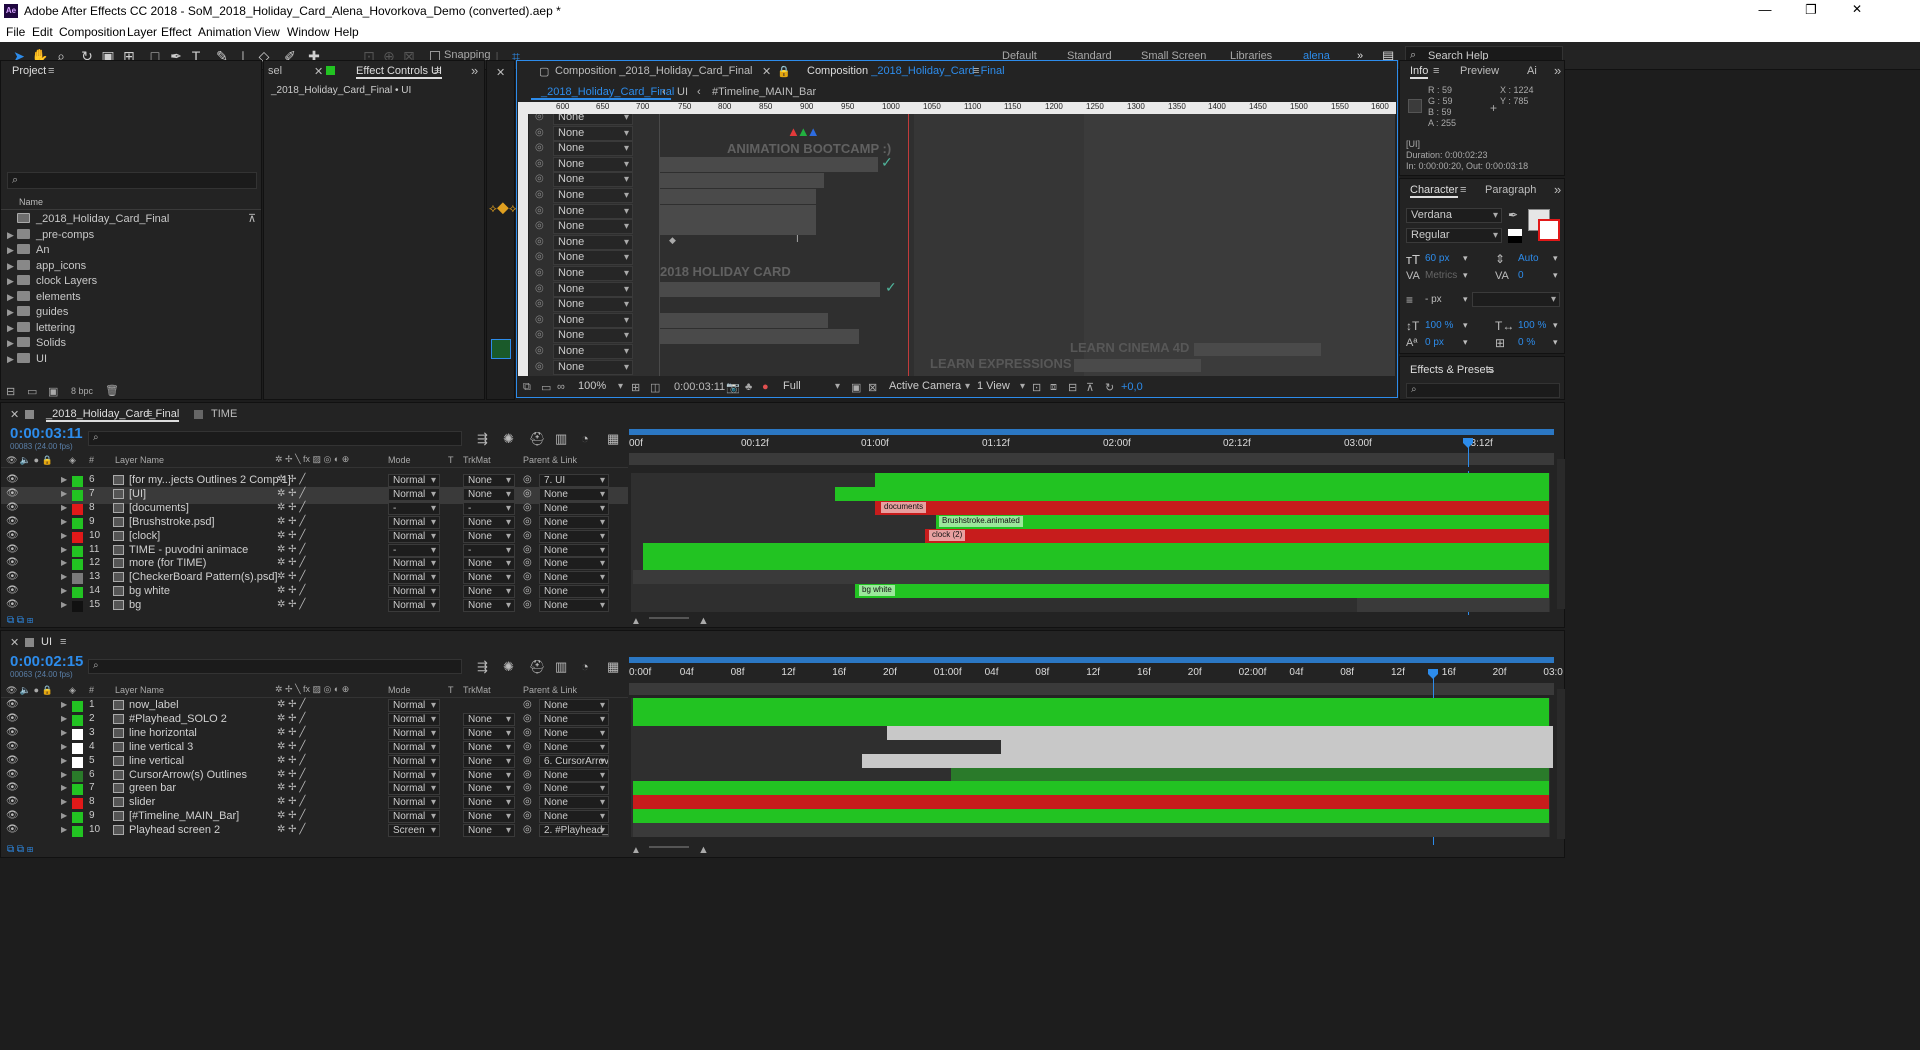  Describe the element at coordinates (346, 32) in the screenshot. I see `menu-help: Help` at that location.